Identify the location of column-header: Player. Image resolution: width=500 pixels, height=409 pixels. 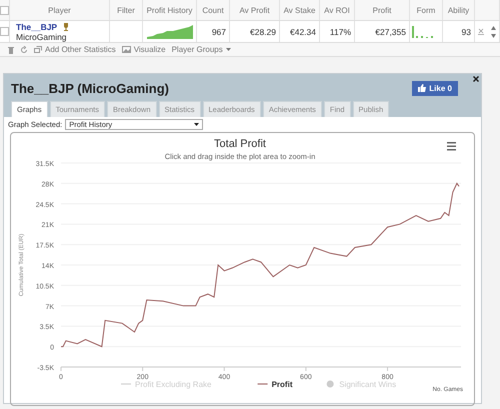
(59, 10).